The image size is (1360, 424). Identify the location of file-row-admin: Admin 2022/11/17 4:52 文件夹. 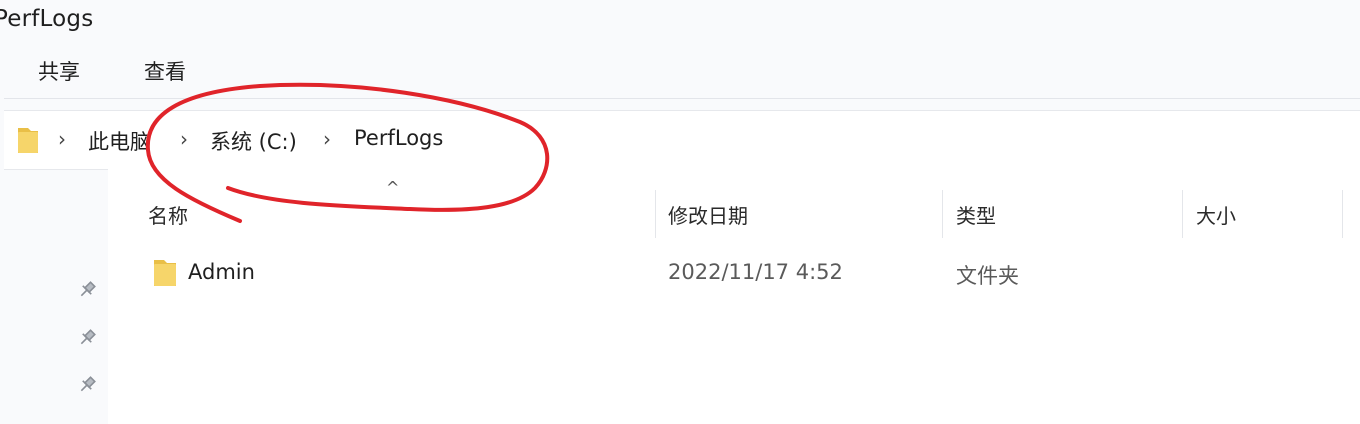
(740, 272).